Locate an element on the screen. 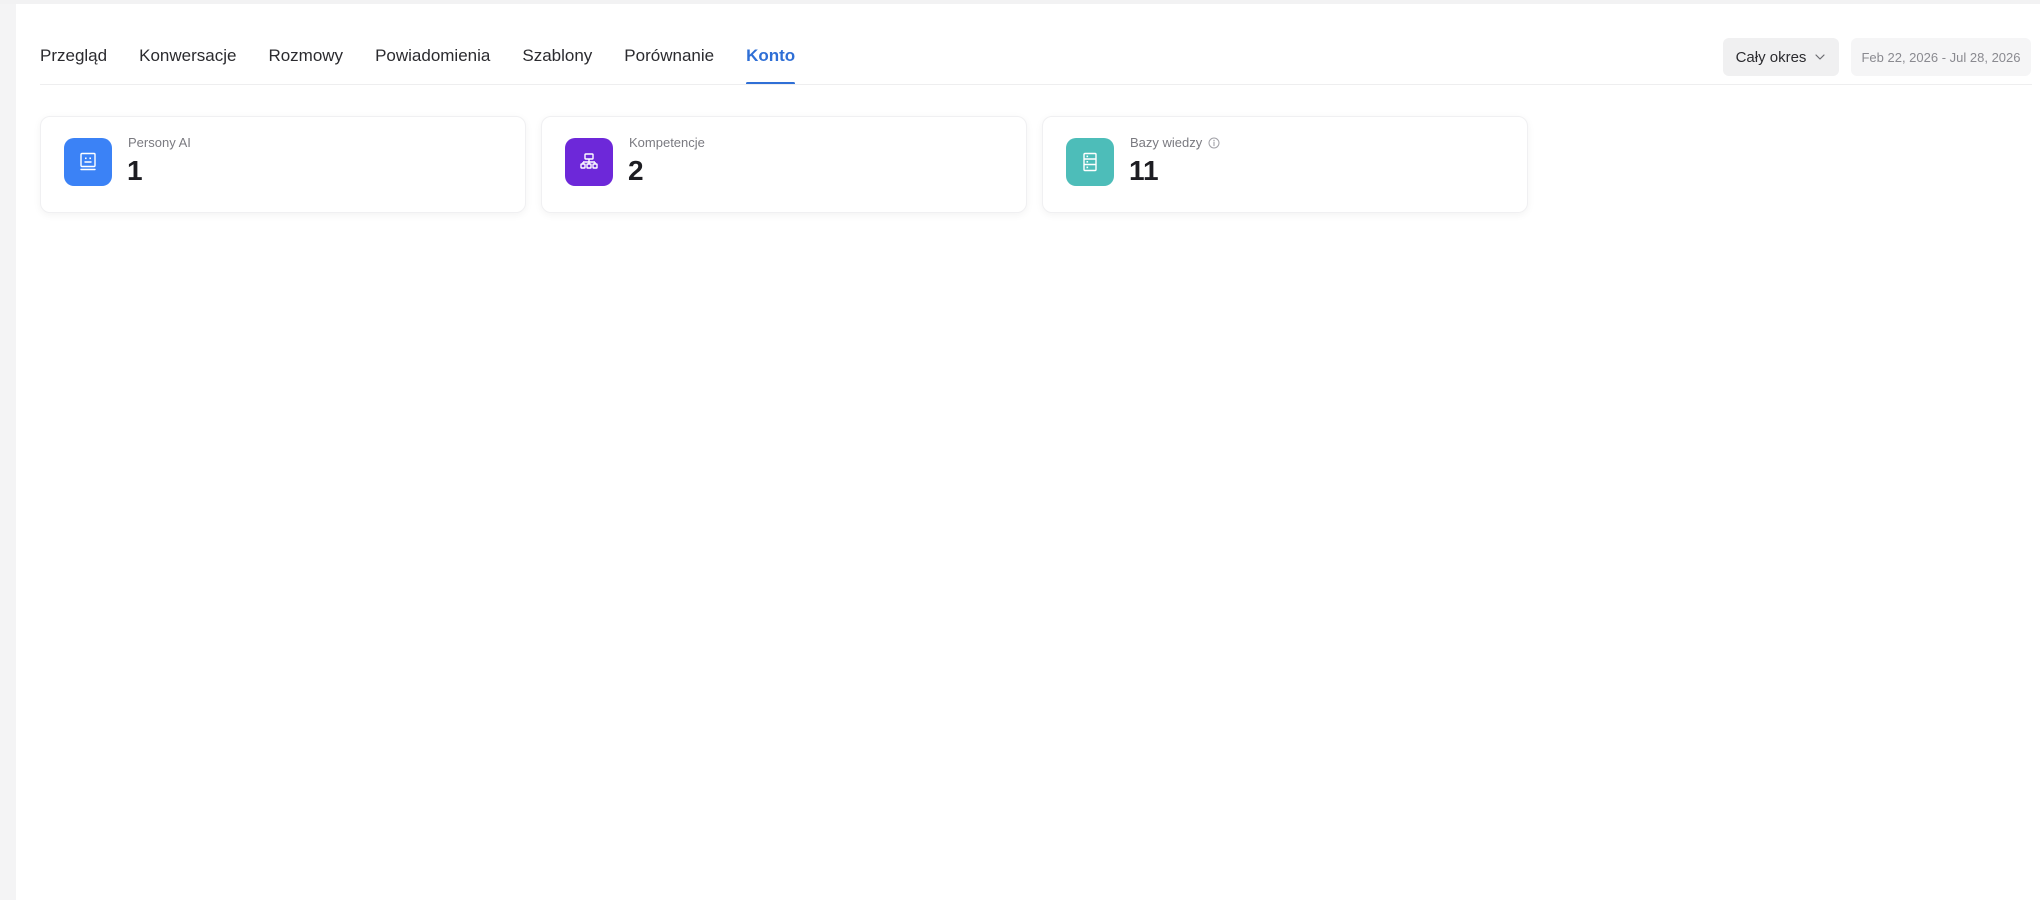 The height and width of the screenshot is (900, 2040). period-select: Cały okres is located at coordinates (1781, 57).